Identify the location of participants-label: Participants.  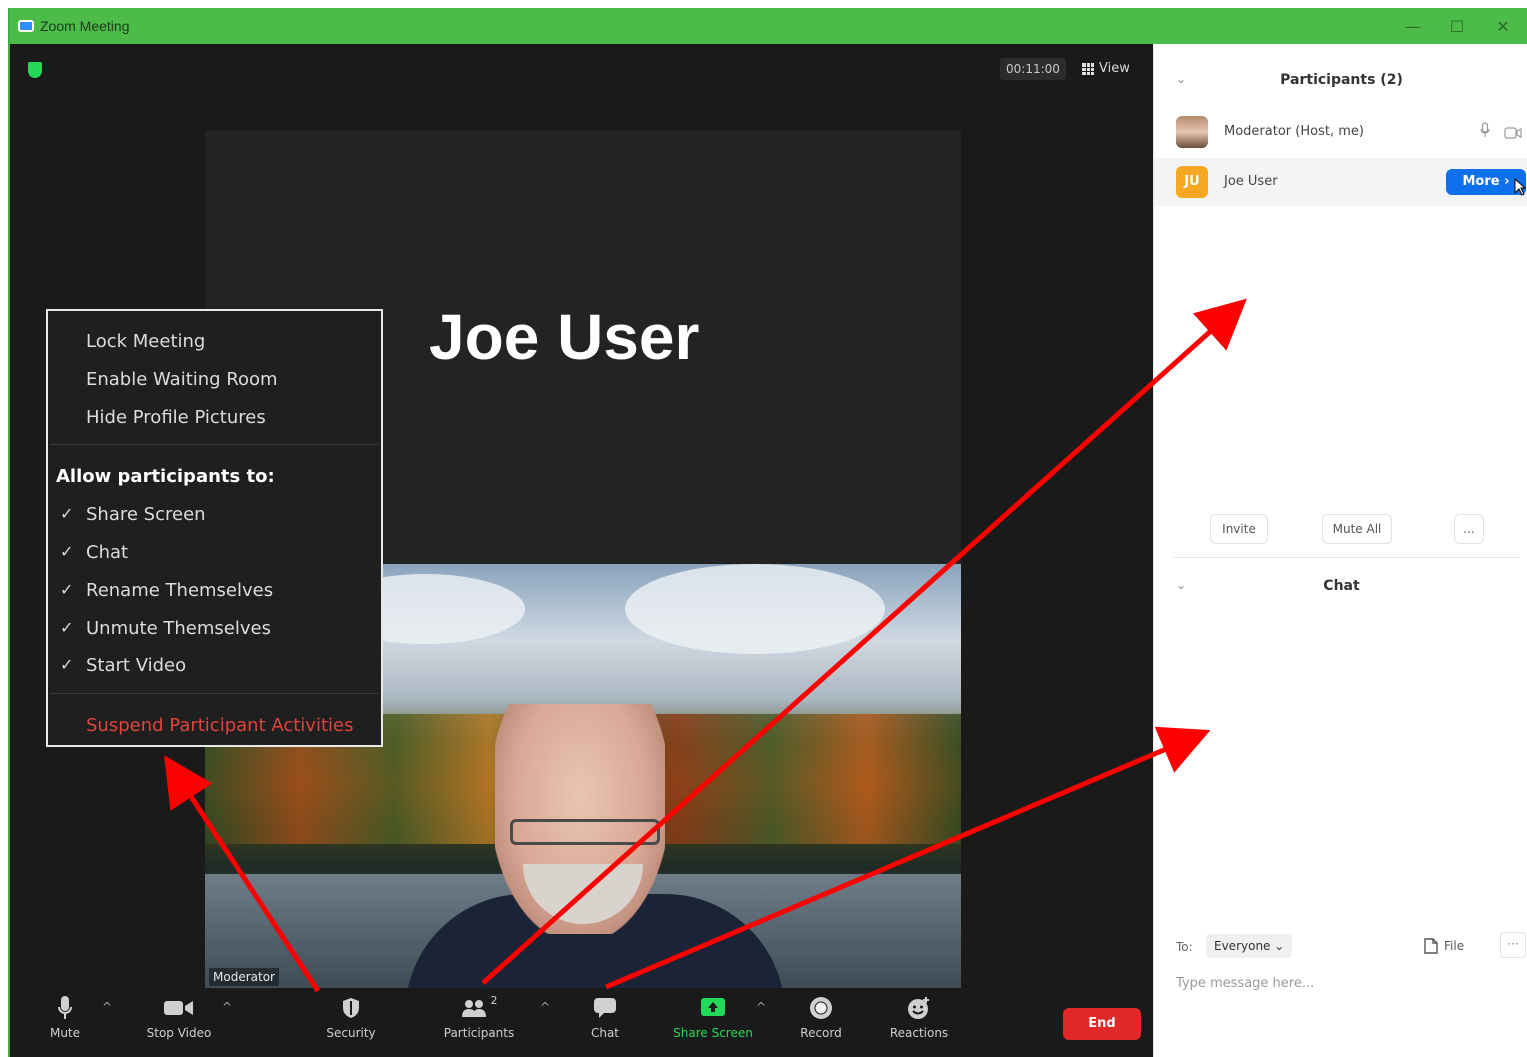
(479, 1033).